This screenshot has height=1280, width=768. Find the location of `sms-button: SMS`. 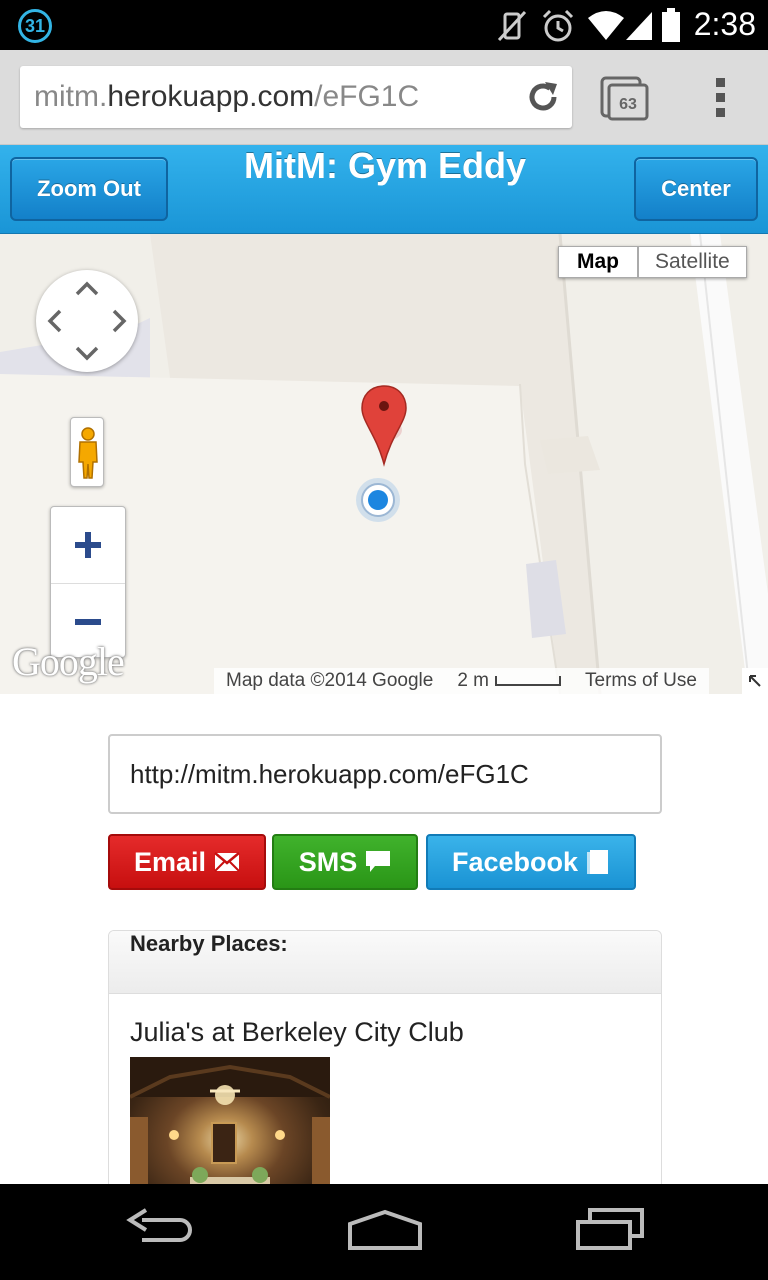

sms-button: SMS is located at coordinates (345, 862).